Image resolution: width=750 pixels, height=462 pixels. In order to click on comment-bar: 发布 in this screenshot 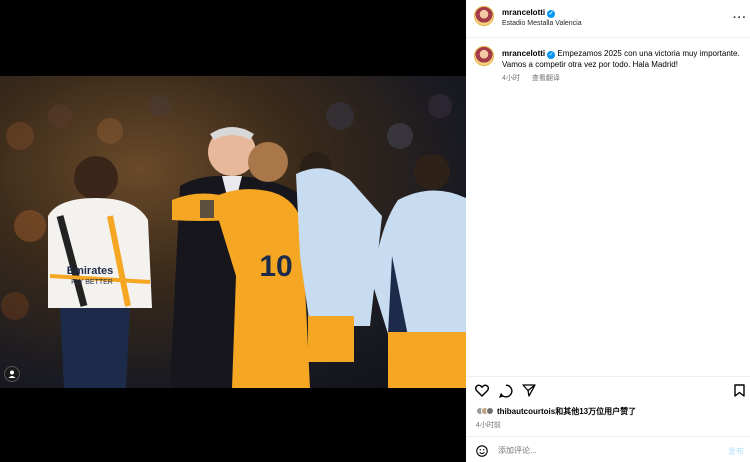, I will do `click(608, 449)`.